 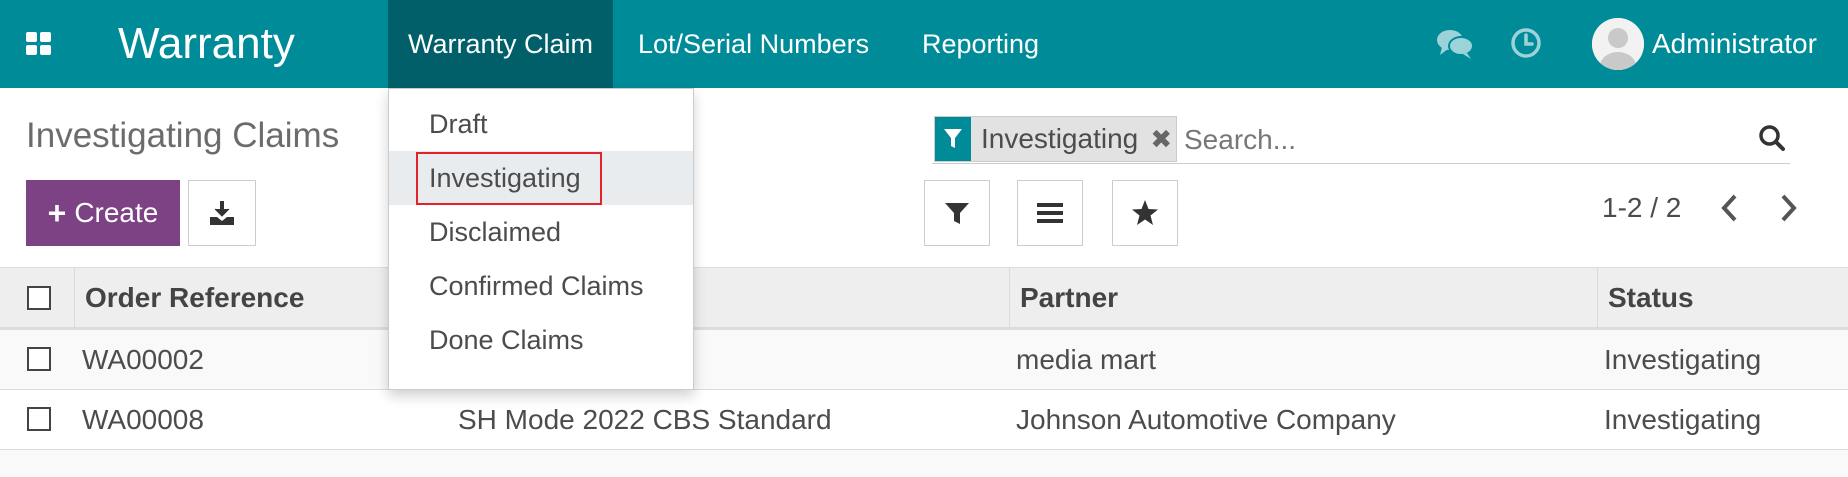 What do you see at coordinates (1526, 45) in the screenshot?
I see `clock-icon` at bounding box center [1526, 45].